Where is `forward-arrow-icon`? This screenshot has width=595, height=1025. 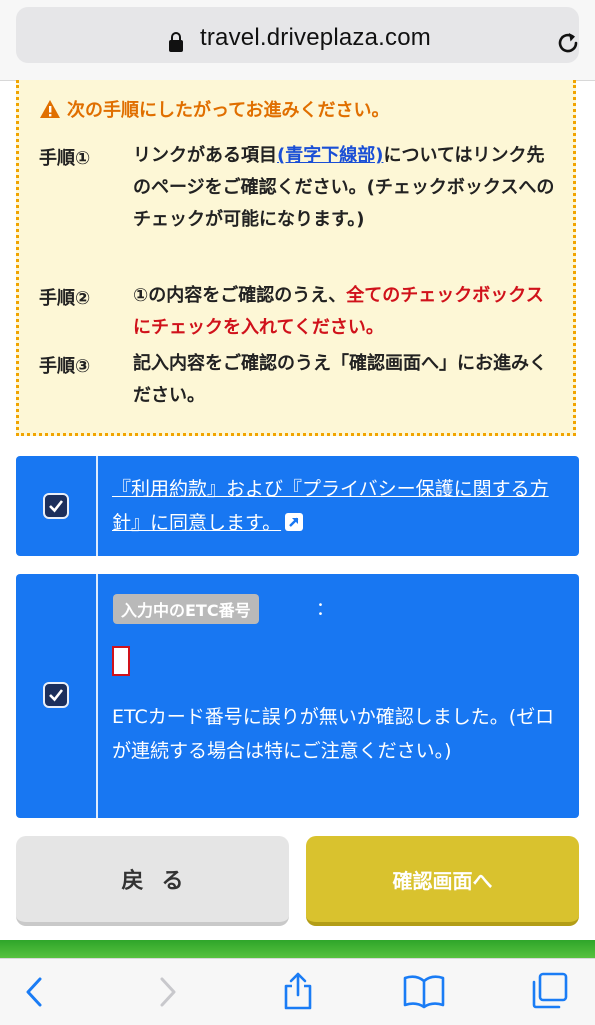 forward-arrow-icon is located at coordinates (168, 992).